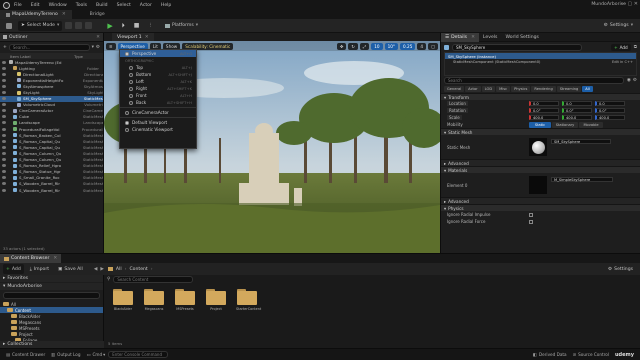  I want to click on menu-actor: Actor, so click(146, 5).